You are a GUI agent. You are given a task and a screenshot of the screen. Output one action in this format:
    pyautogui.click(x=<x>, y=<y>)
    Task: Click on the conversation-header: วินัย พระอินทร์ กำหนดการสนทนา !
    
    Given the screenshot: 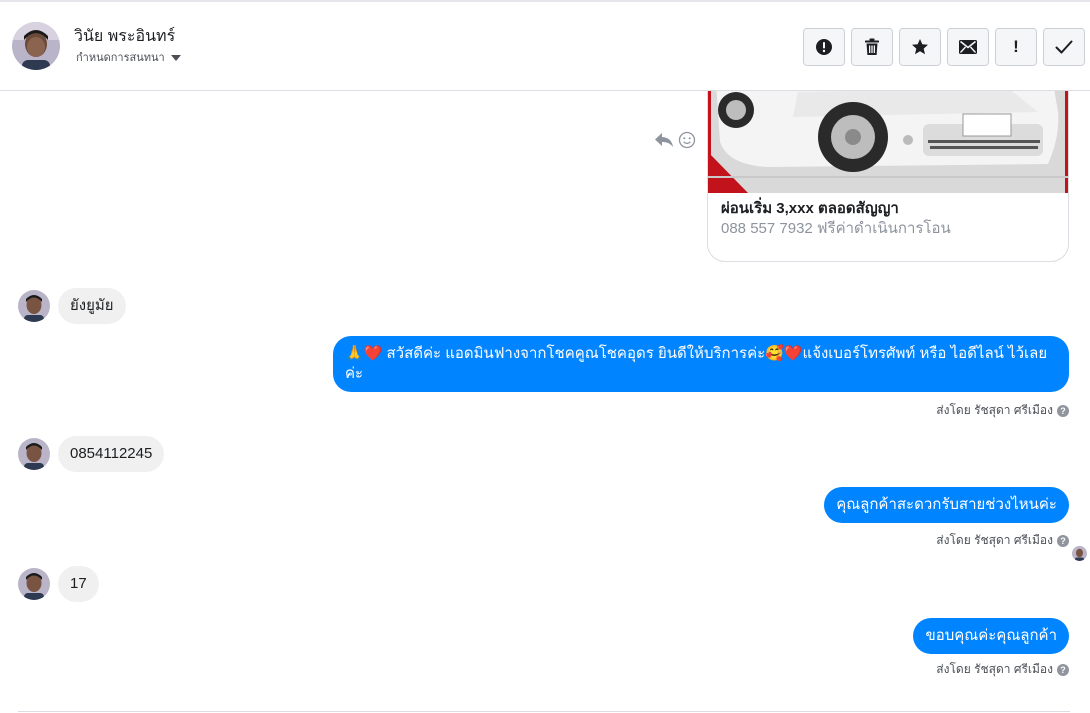 What is the action you would take?
    pyautogui.click(x=545, y=46)
    